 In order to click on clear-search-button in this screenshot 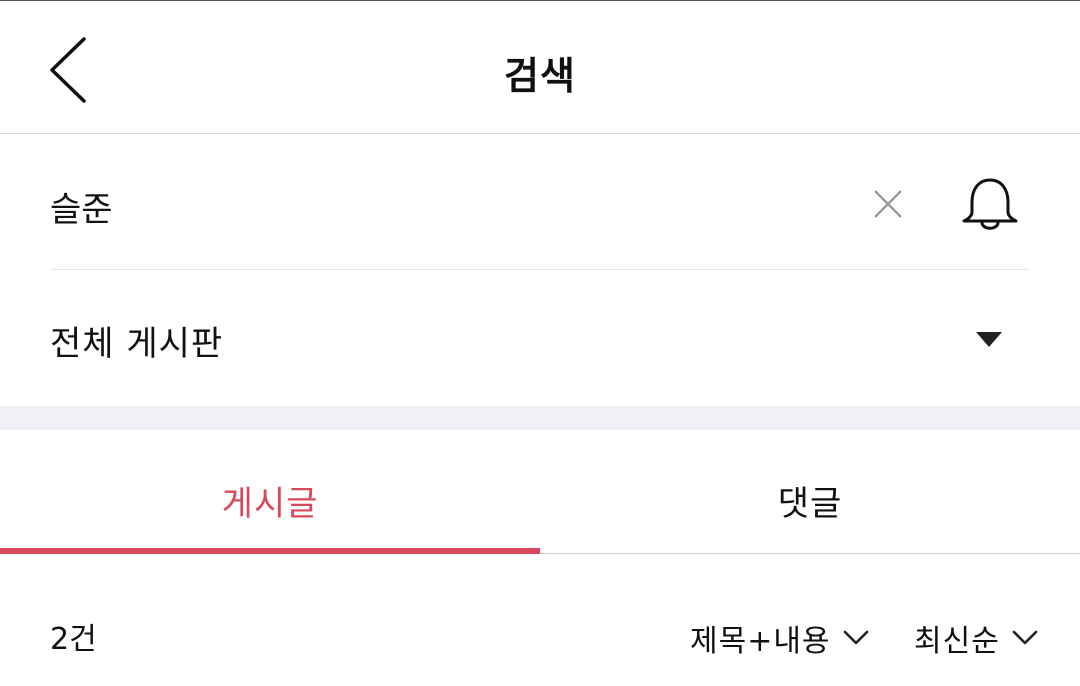, I will do `click(888, 204)`.